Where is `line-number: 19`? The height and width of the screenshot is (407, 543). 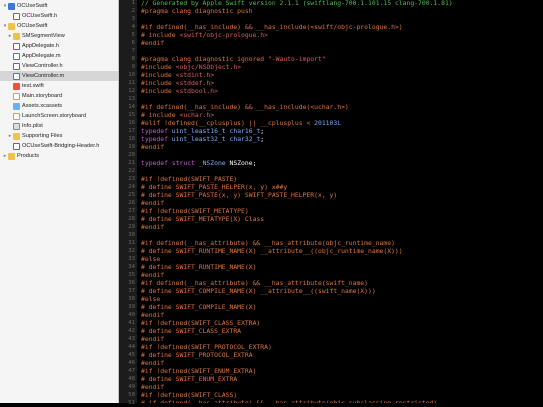
line-number: 19 is located at coordinates (131, 147).